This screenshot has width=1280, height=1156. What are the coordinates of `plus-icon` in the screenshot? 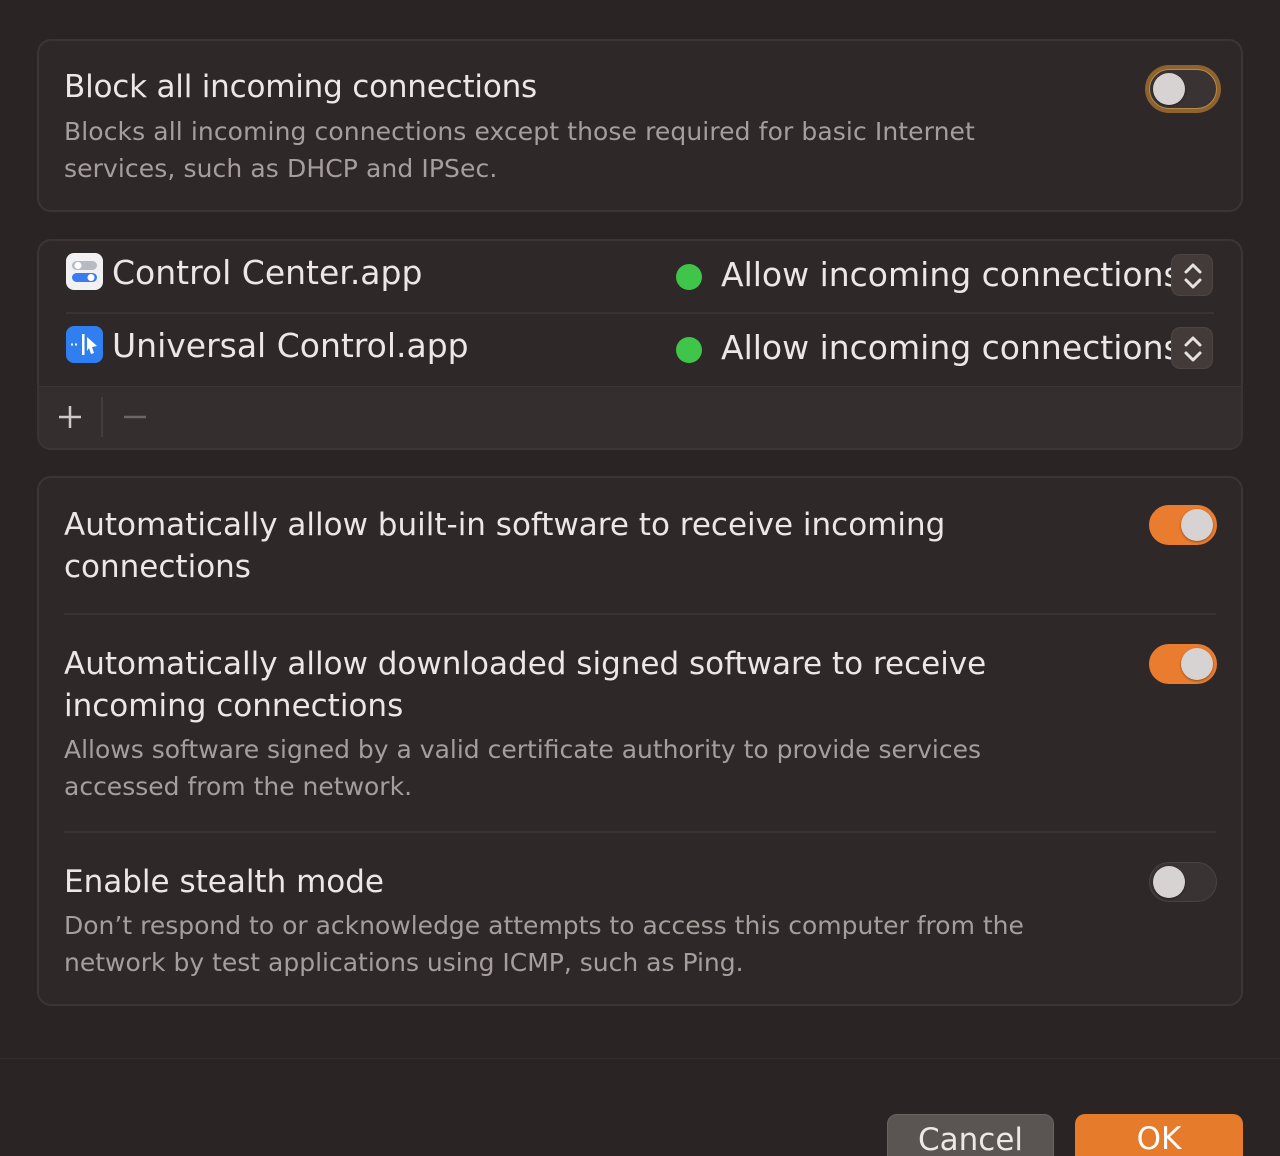 It's located at (70, 417).